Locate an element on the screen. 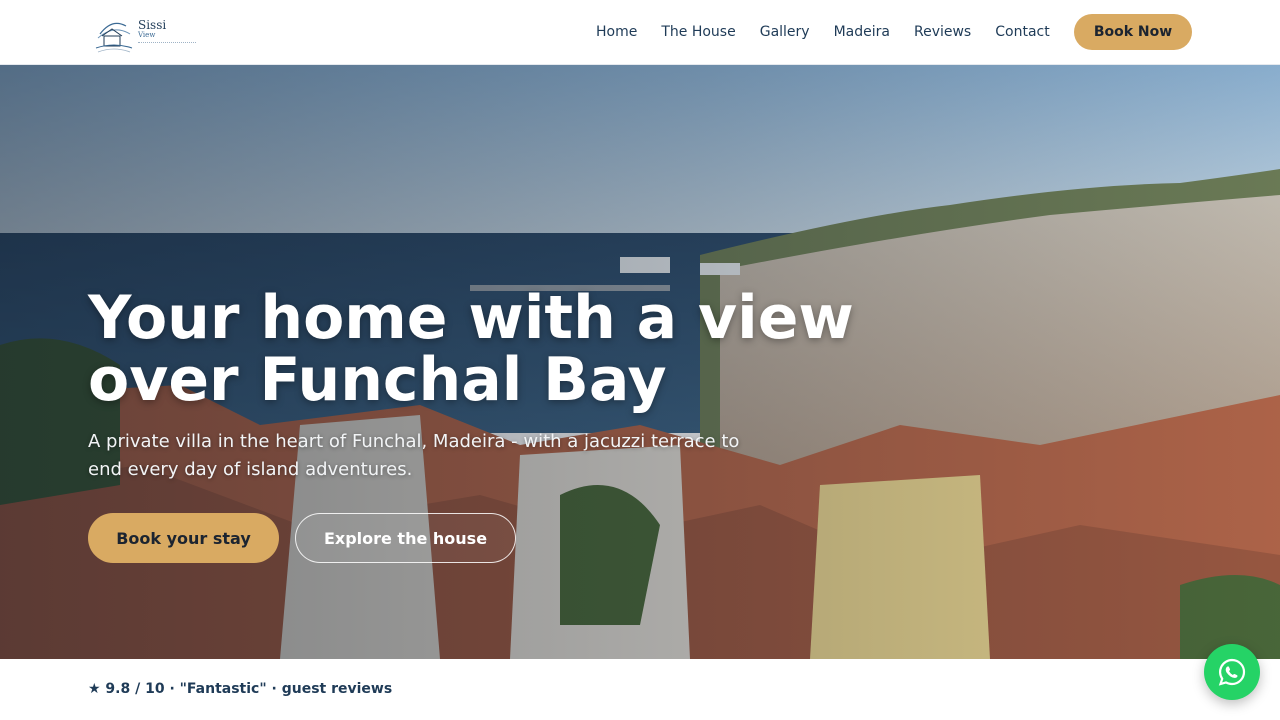  nav-contact: Contact is located at coordinates (1022, 32).